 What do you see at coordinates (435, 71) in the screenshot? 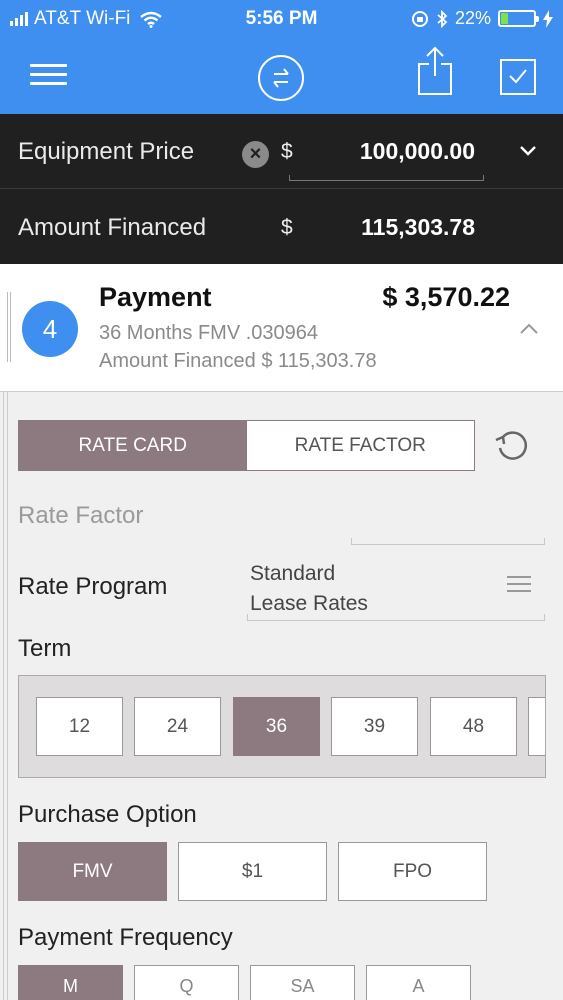
I see `share-icon` at bounding box center [435, 71].